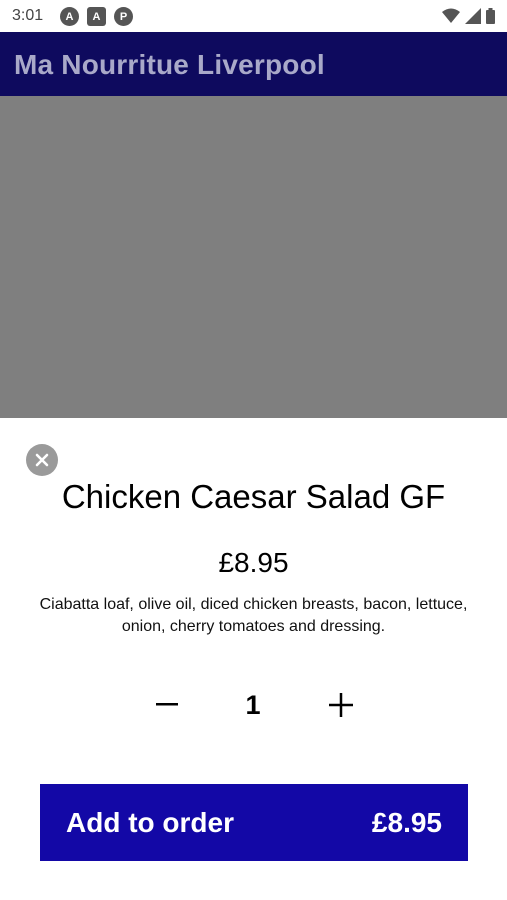 Image resolution: width=507 pixels, height=900 pixels. Describe the element at coordinates (28, 15) in the screenshot. I see `status-time: 3:01` at that location.